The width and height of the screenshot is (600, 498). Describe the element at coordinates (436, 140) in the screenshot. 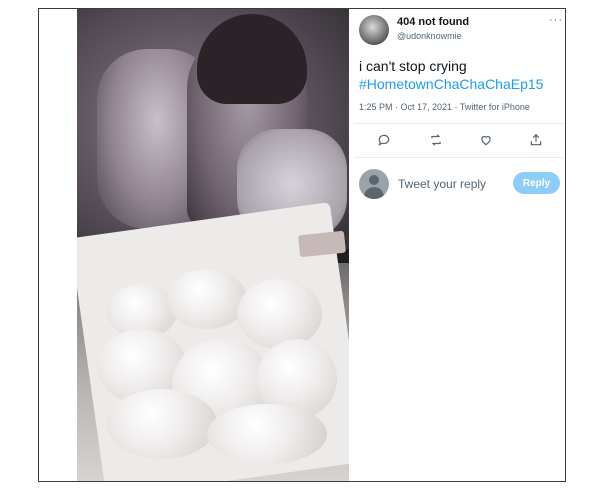

I see `retweet-icon` at that location.